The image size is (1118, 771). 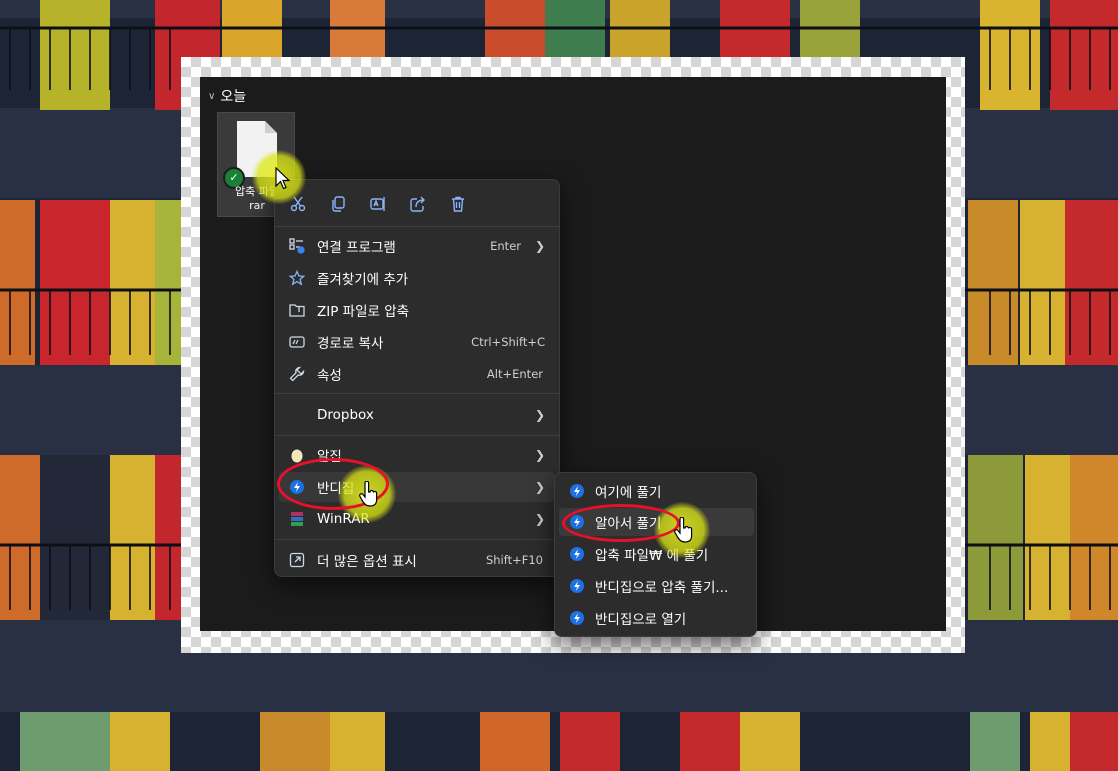 I want to click on star-icon, so click(x=297, y=278).